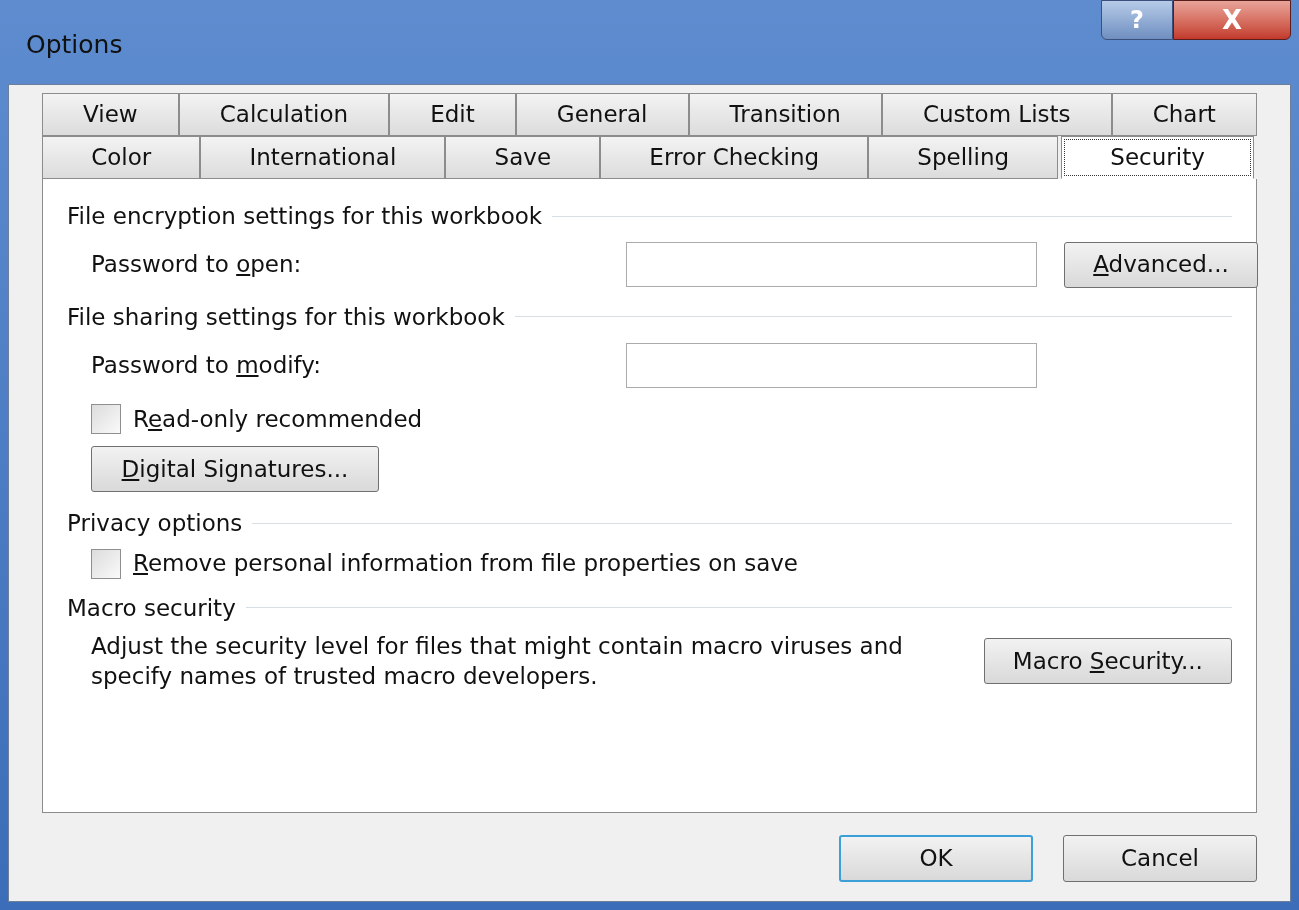  Describe the element at coordinates (197, 265) in the screenshot. I see `field-label: Password to open:` at that location.